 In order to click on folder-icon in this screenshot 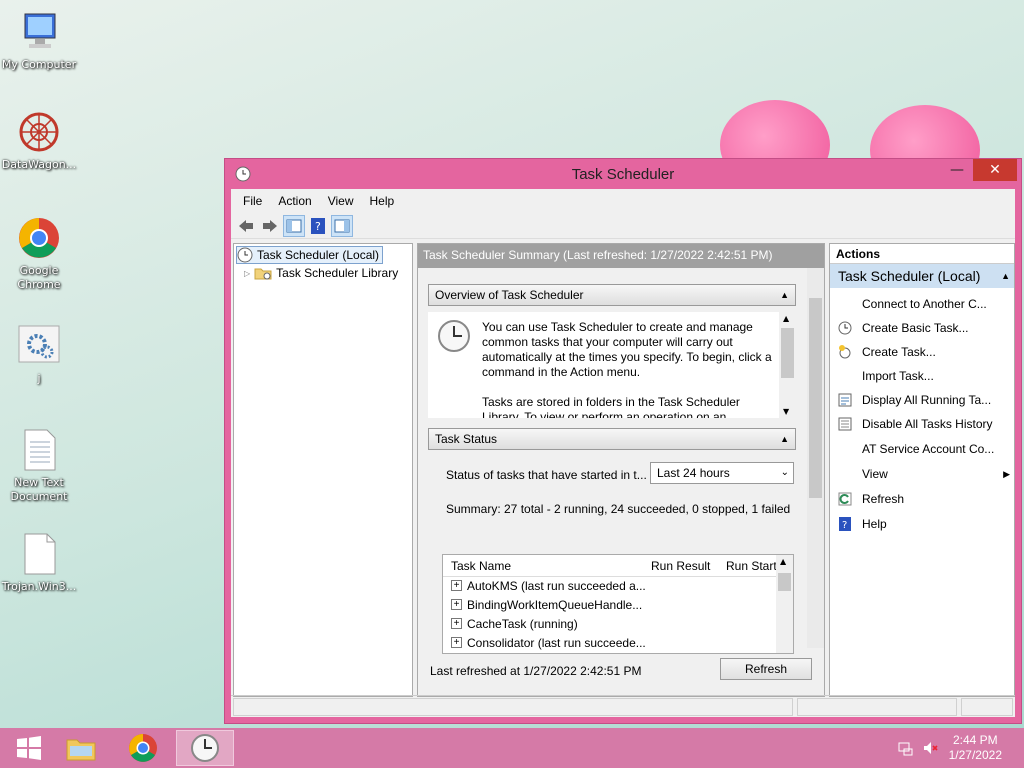, I will do `click(81, 750)`.